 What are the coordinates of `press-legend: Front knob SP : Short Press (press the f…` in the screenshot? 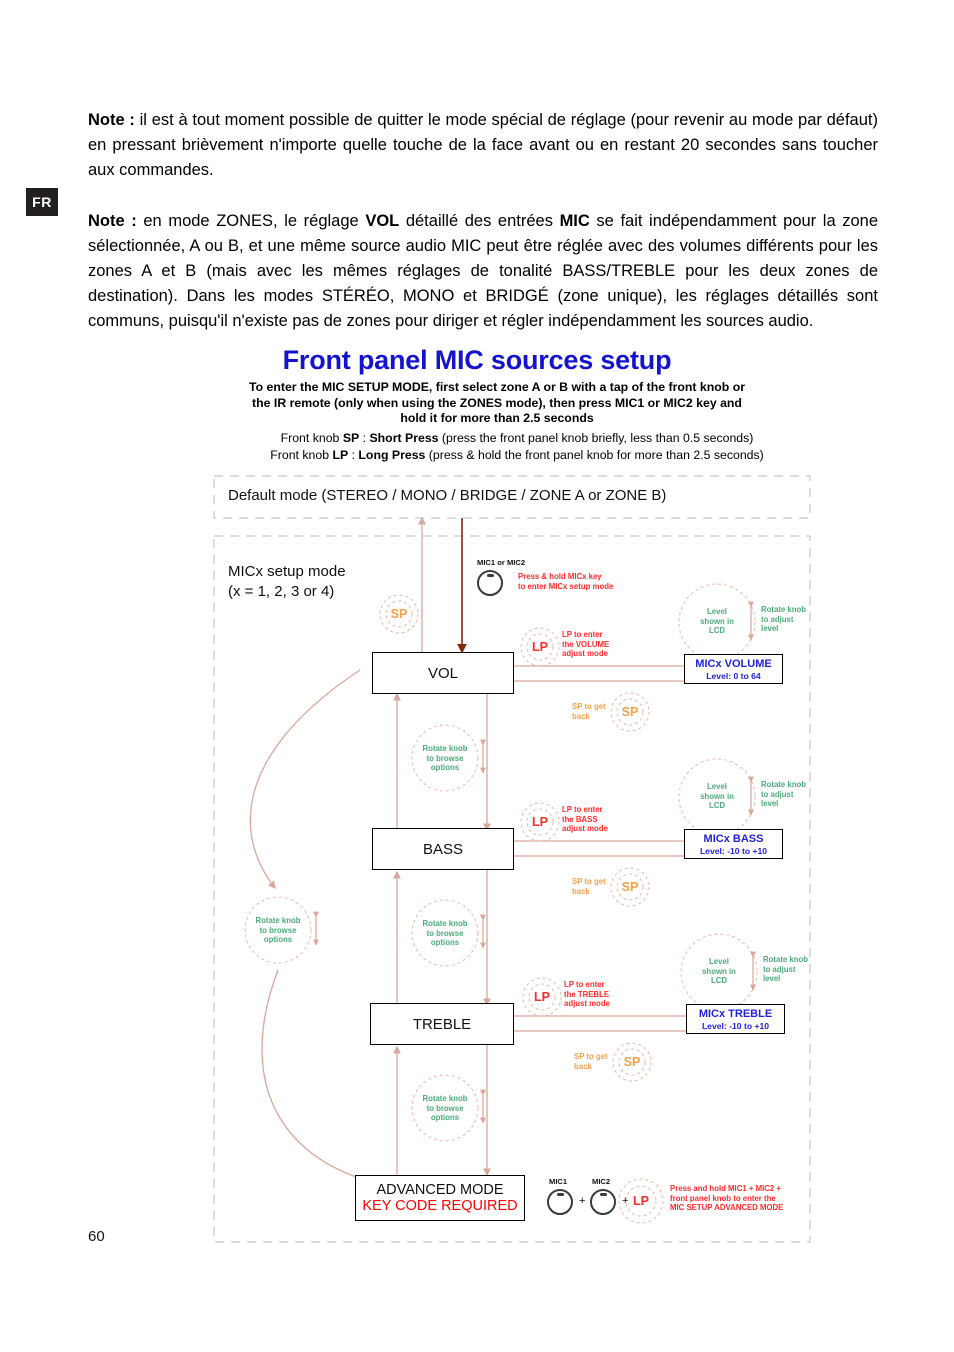 It's located at (517, 447).